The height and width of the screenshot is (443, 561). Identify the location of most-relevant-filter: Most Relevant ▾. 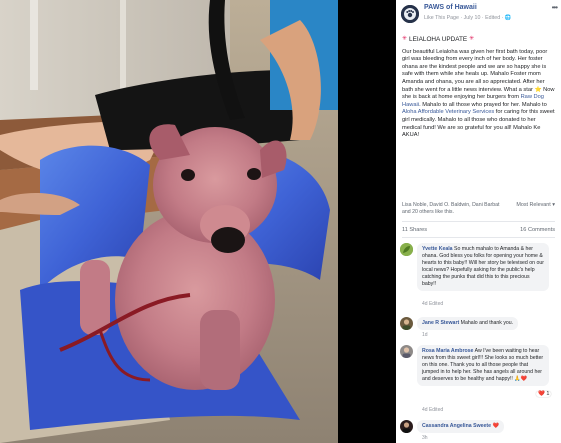
(535, 205).